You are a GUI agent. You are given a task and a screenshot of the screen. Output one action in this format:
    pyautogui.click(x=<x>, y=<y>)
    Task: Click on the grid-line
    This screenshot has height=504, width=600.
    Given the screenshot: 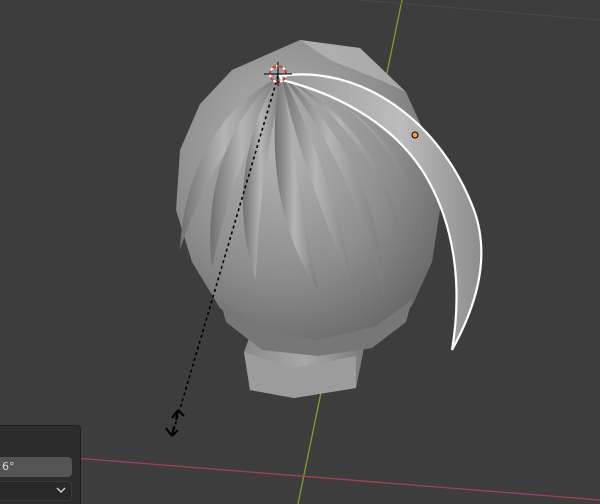 What is the action you would take?
    pyautogui.click(x=479, y=10)
    